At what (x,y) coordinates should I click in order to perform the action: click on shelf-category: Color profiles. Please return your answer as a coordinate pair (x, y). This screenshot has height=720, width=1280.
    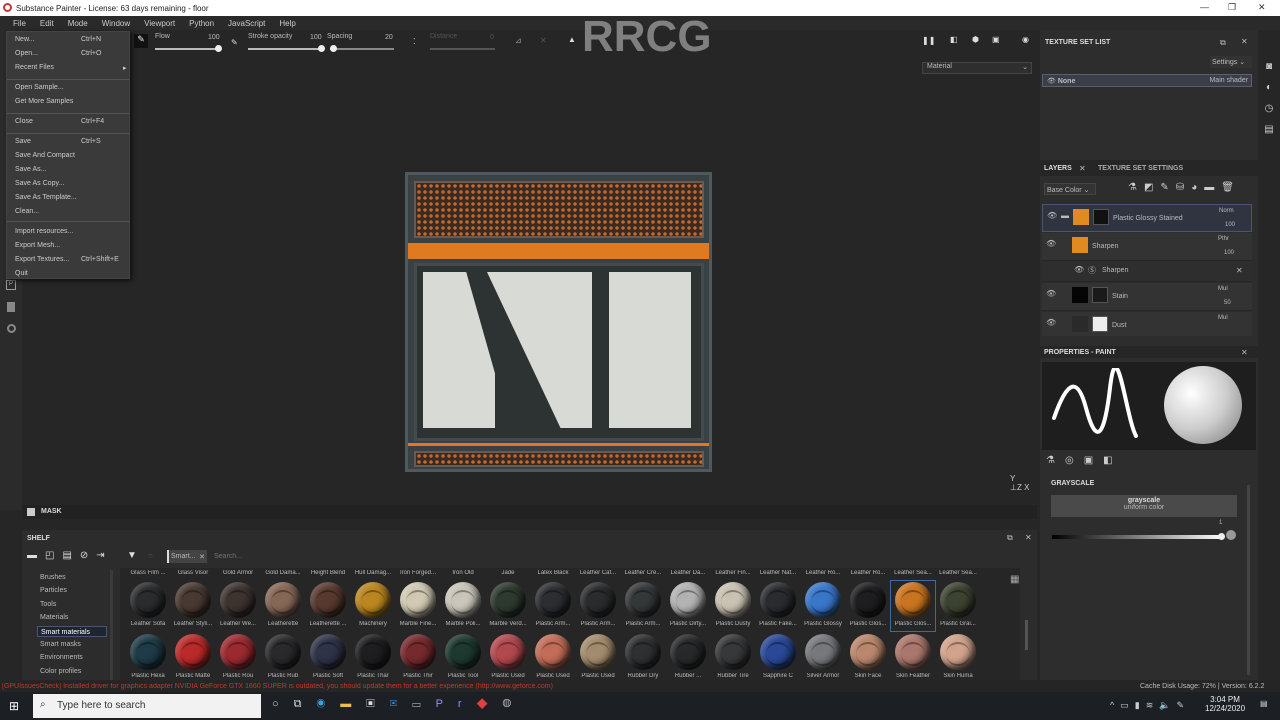
    Looking at the image, I should click on (72, 671).